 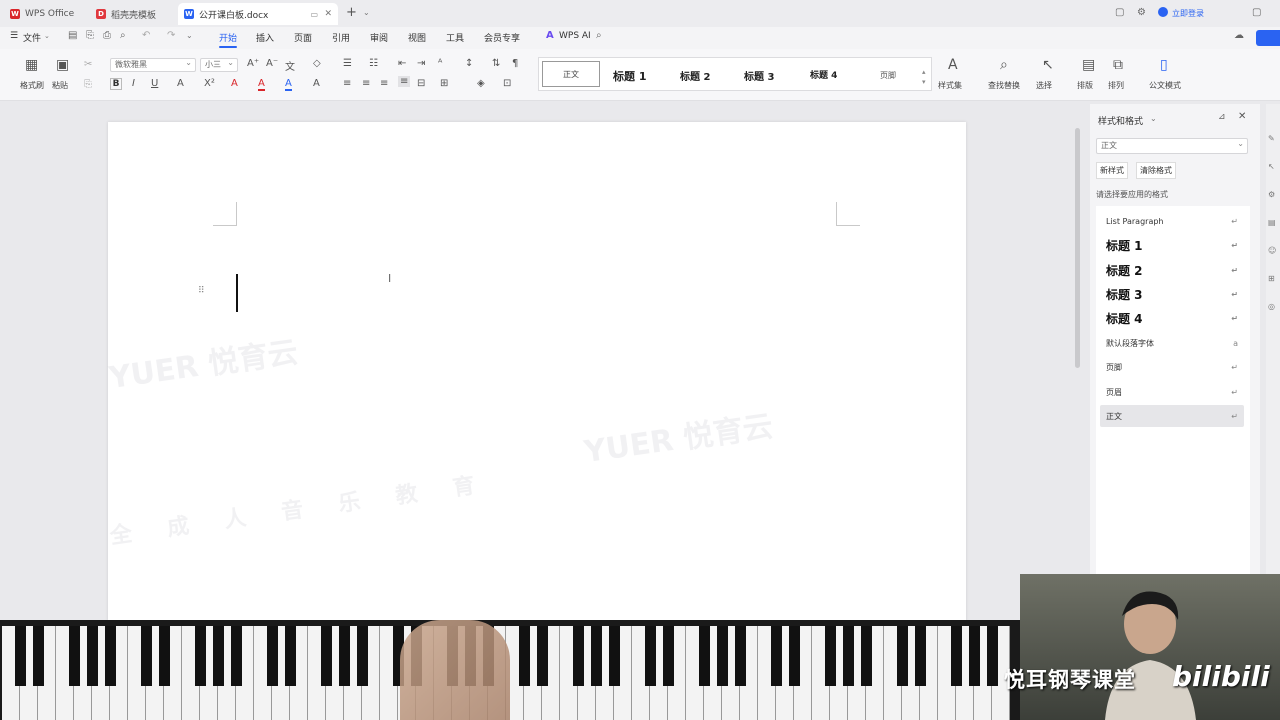 What do you see at coordinates (888, 75) in the screenshot?
I see `style-footer: 页脚` at bounding box center [888, 75].